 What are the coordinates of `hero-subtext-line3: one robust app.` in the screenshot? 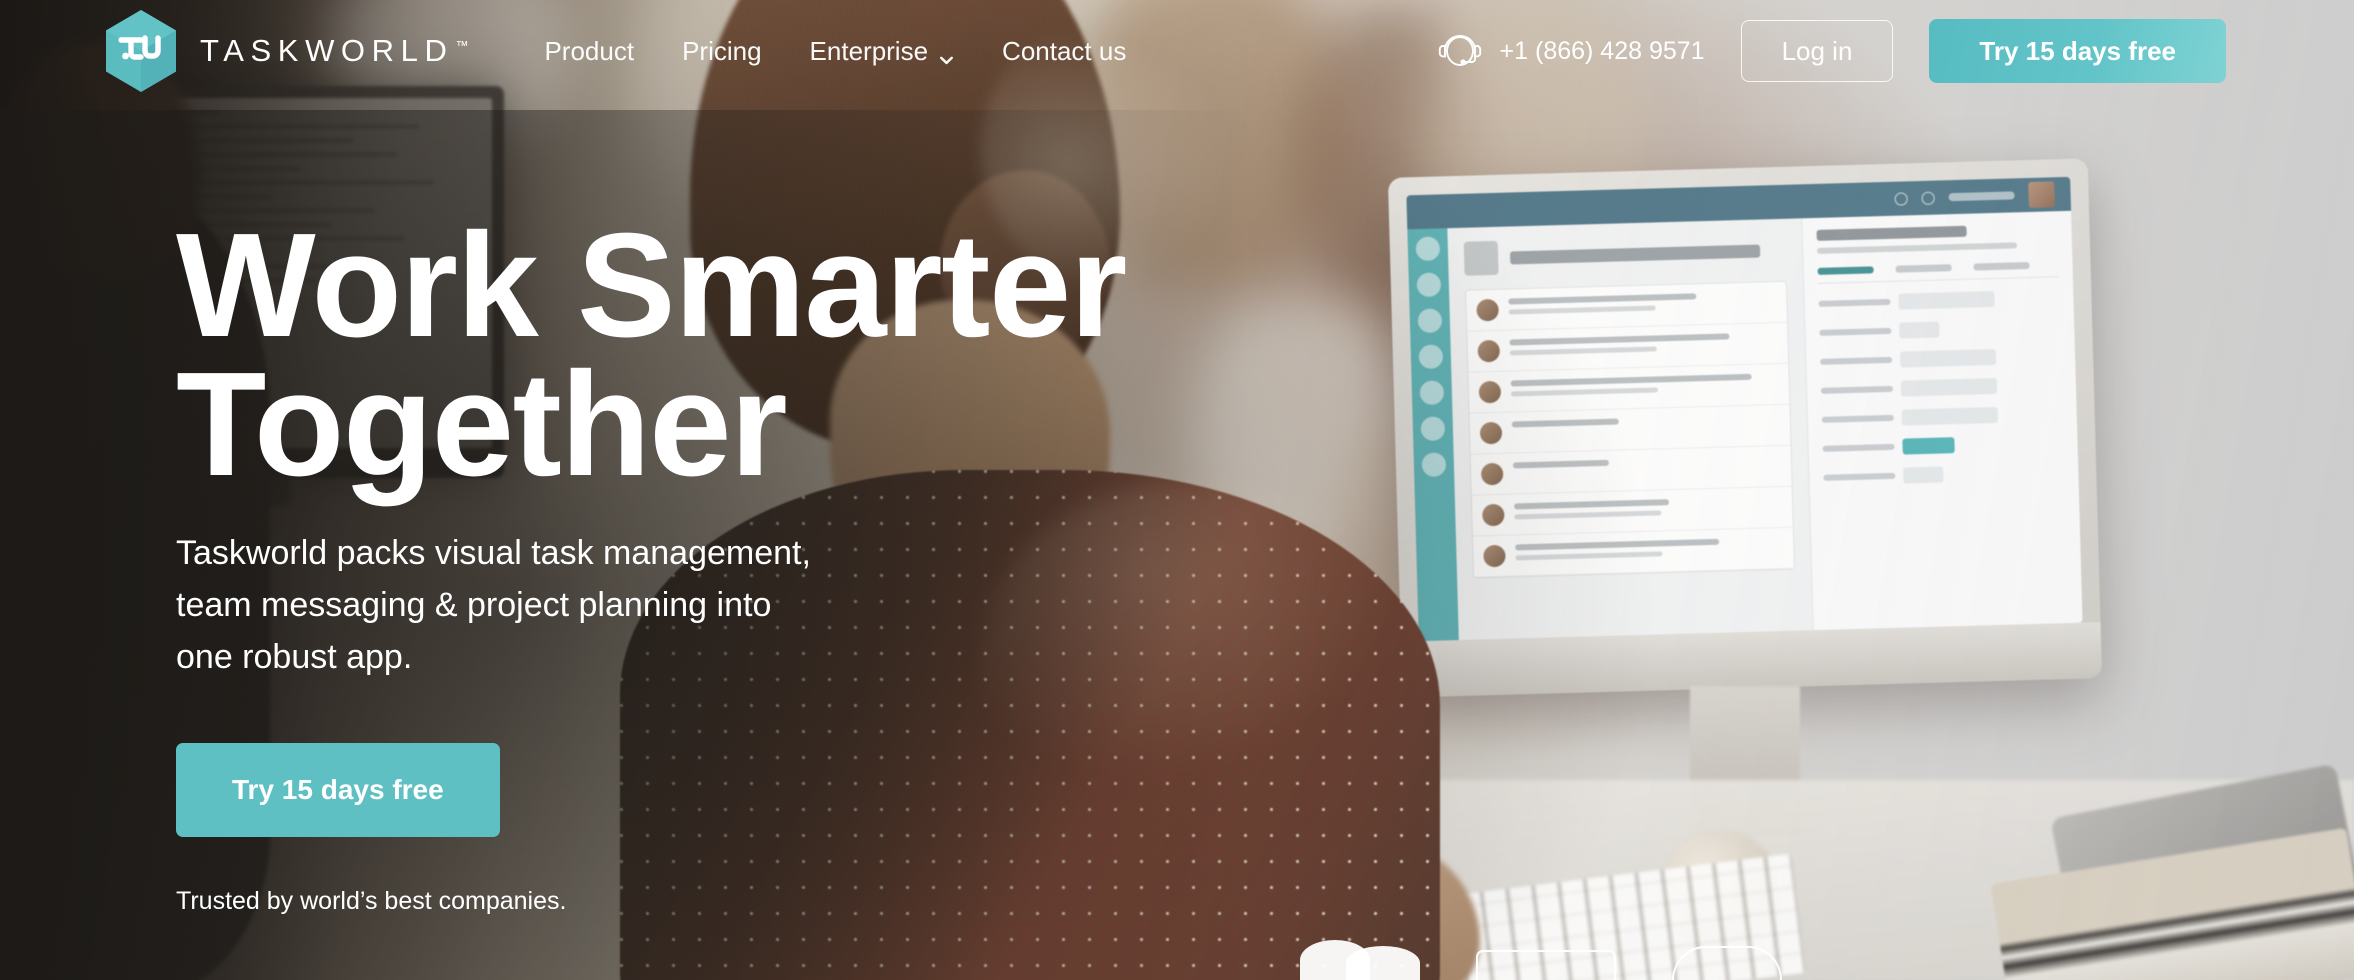 It's located at (294, 656).